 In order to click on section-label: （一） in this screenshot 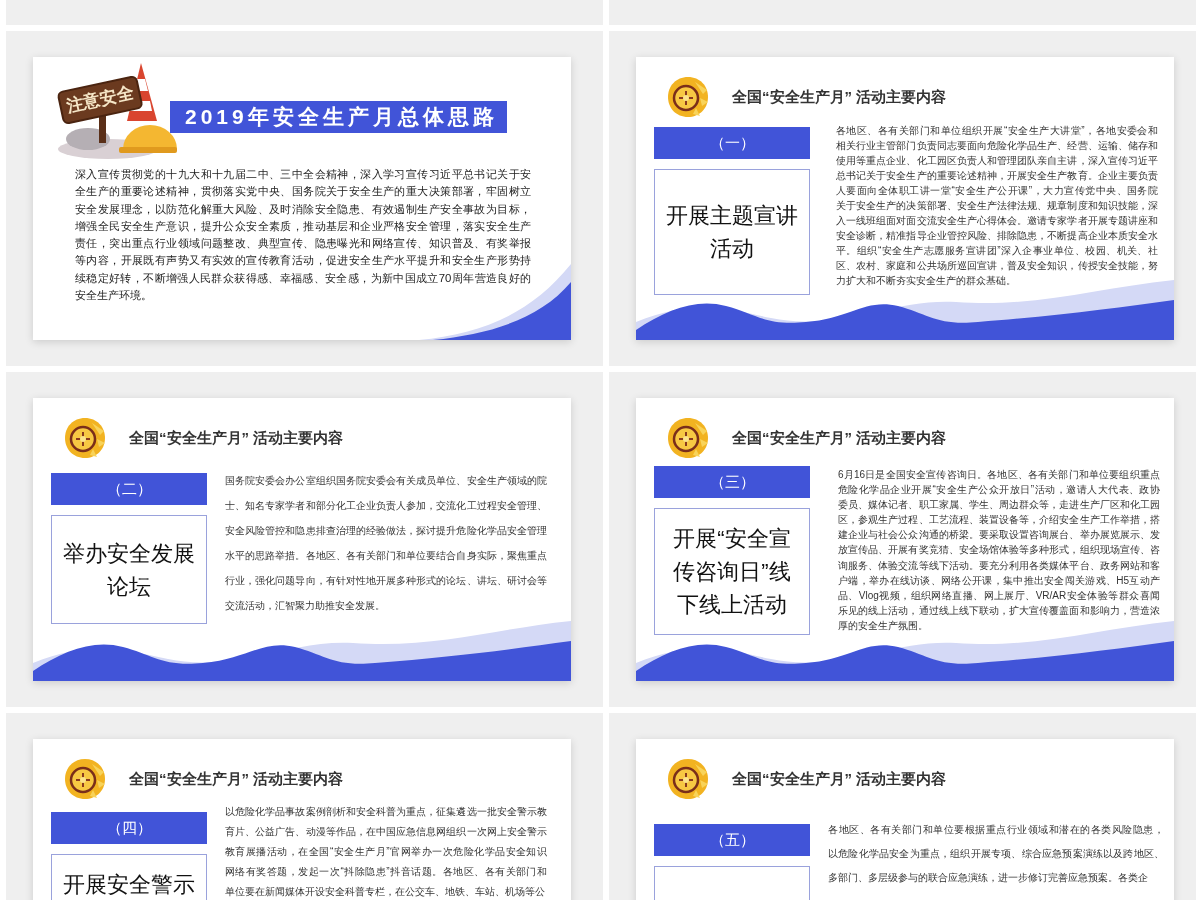, I will do `click(732, 143)`.